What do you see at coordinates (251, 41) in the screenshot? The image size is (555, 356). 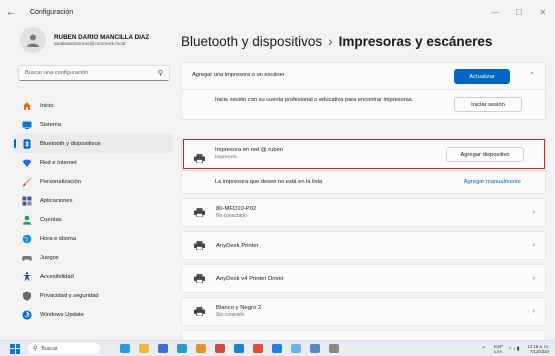 I see `breadcrumb-parent: Bluetooth y dispositivos` at bounding box center [251, 41].